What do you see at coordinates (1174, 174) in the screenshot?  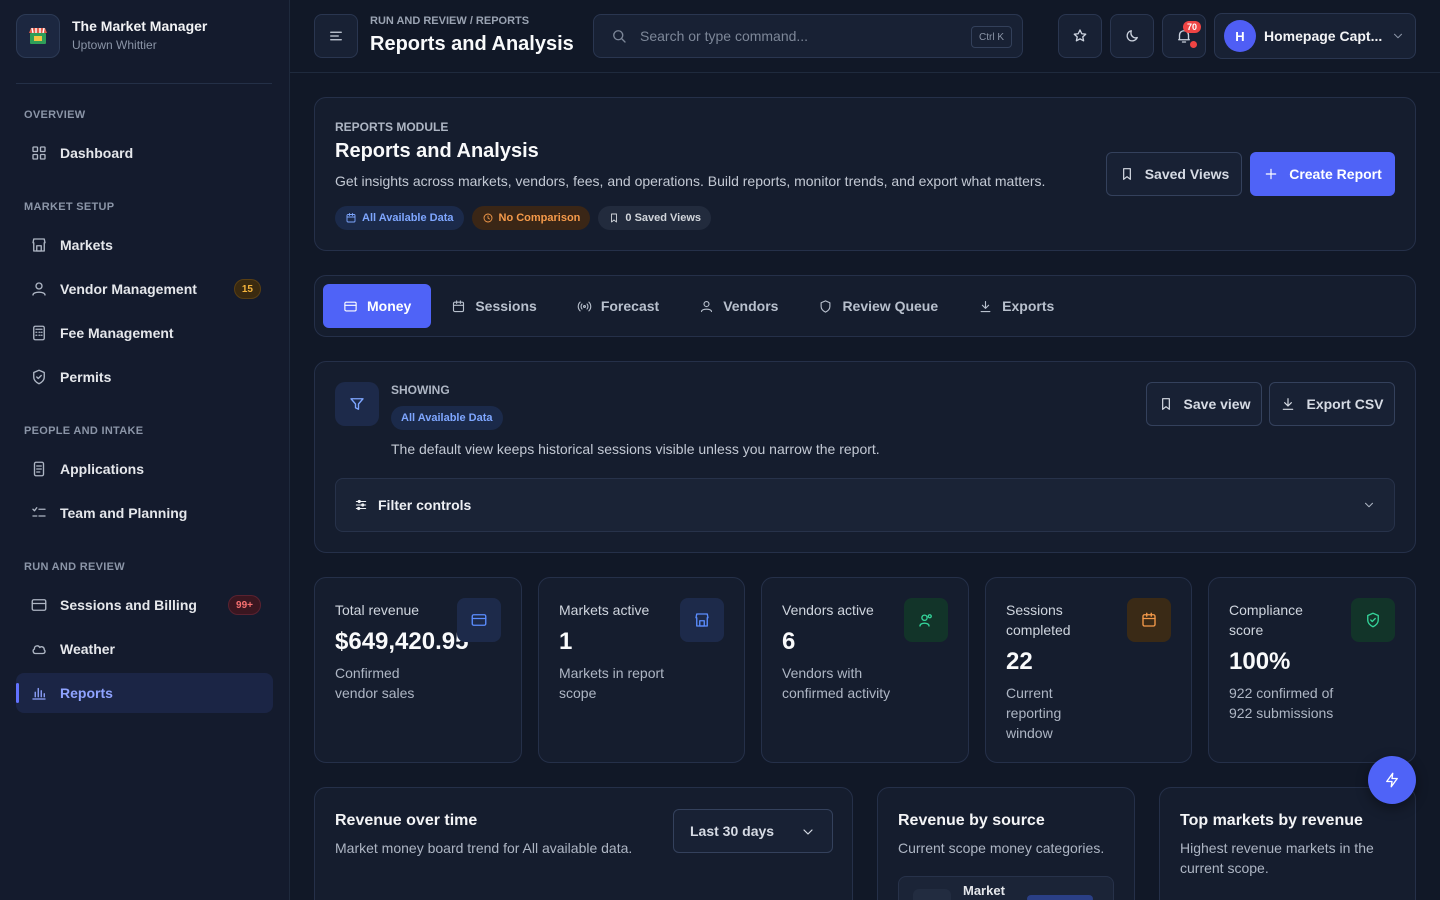 I see `saved-views-button: Saved Views` at bounding box center [1174, 174].